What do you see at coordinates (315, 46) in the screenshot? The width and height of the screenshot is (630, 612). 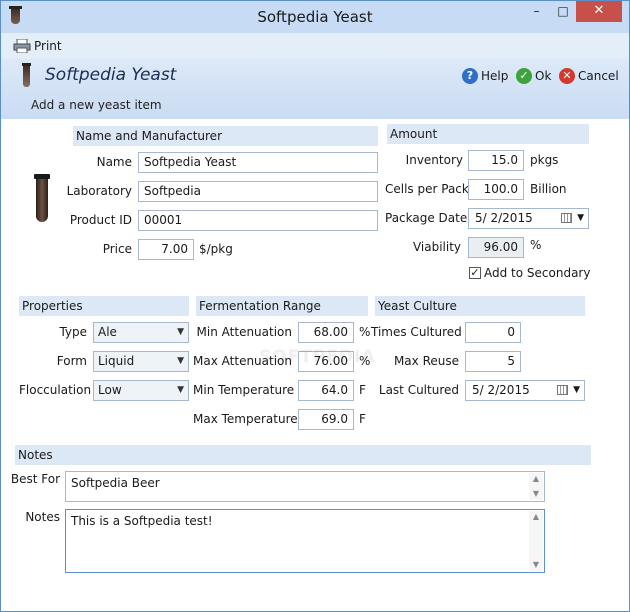 I see `toolbar` at bounding box center [315, 46].